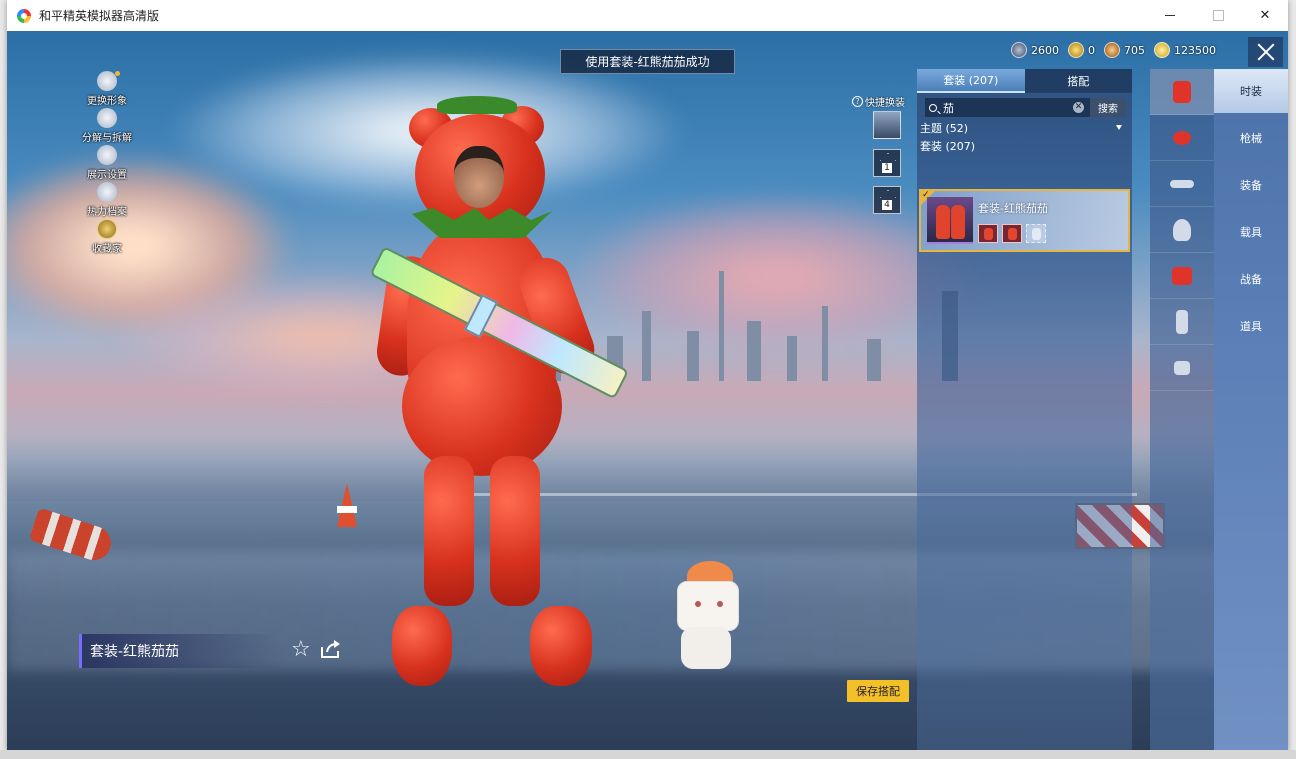 The width and height of the screenshot is (1296, 759). Describe the element at coordinates (1078, 107) in the screenshot. I see `clear-icon: ✕` at that location.